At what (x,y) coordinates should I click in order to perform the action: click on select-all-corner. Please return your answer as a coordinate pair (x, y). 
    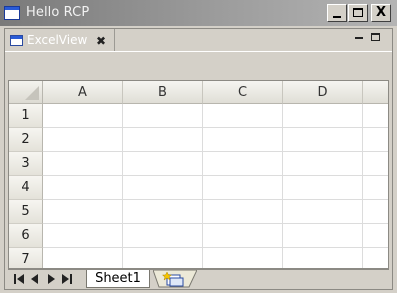
    Looking at the image, I should click on (26, 92).